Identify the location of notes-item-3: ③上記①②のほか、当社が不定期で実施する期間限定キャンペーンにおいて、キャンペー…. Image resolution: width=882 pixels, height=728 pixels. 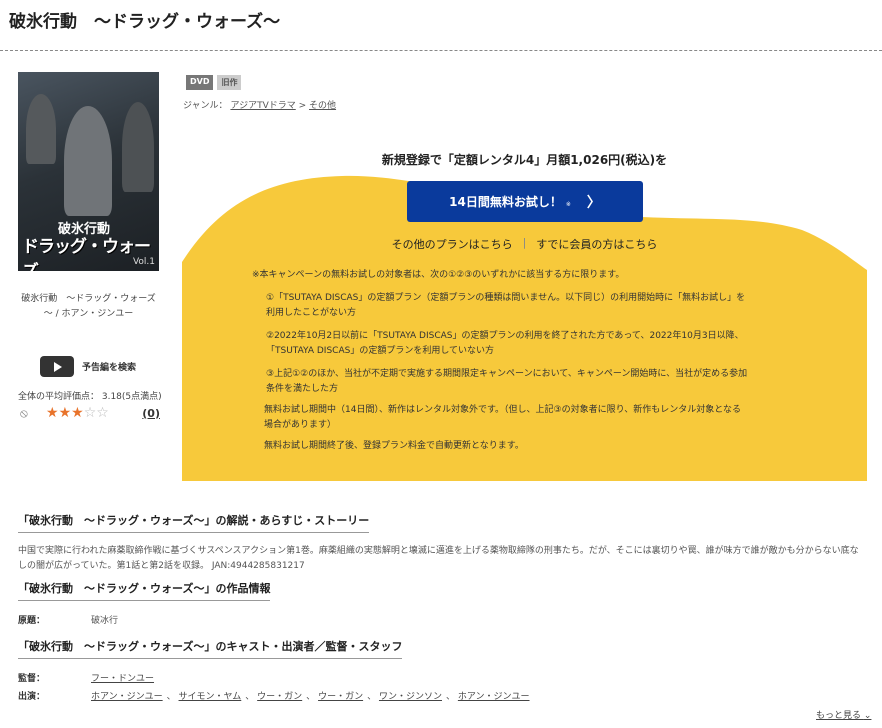
(539, 382).